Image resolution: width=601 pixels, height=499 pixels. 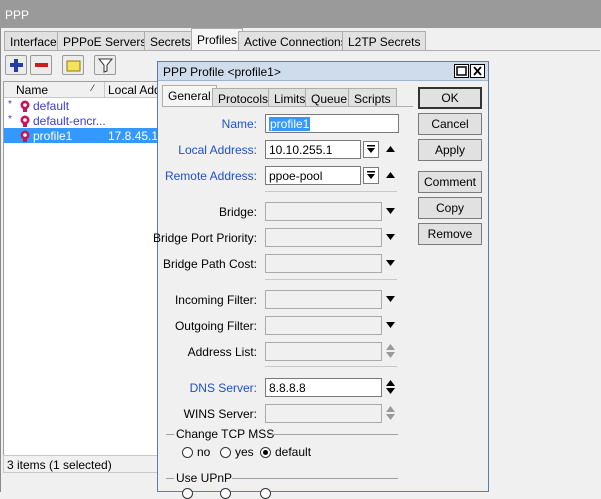 What do you see at coordinates (329, 97) in the screenshot?
I see `dialog-tab-queue: Queue` at bounding box center [329, 97].